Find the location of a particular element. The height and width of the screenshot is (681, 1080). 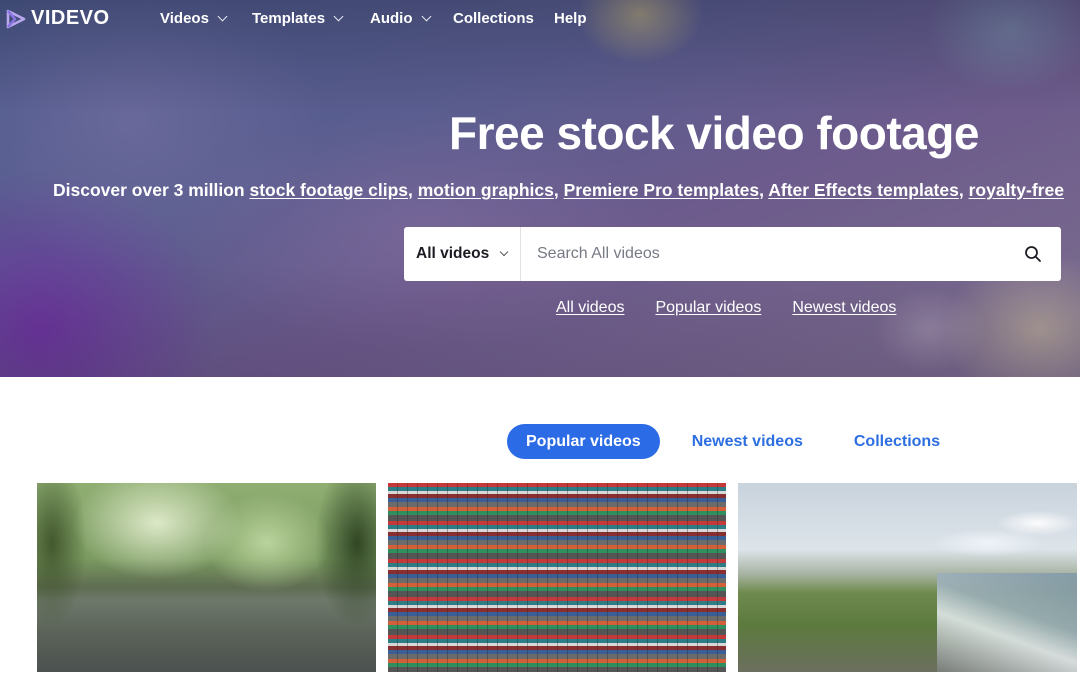

link-premiere-pro-templates: Premiere Pro templates is located at coordinates (662, 190).